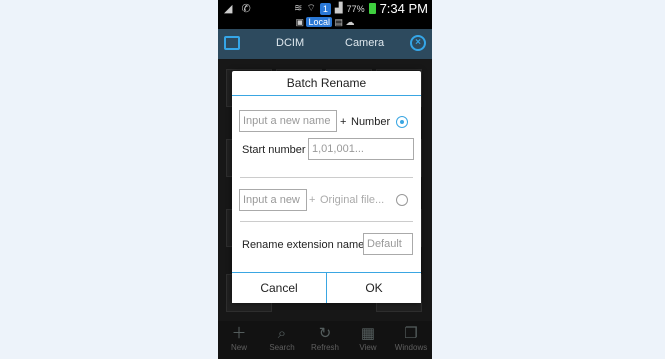 This screenshot has width=665, height=359. Describe the element at coordinates (319, 22) in the screenshot. I see `local-badge: Local` at that location.